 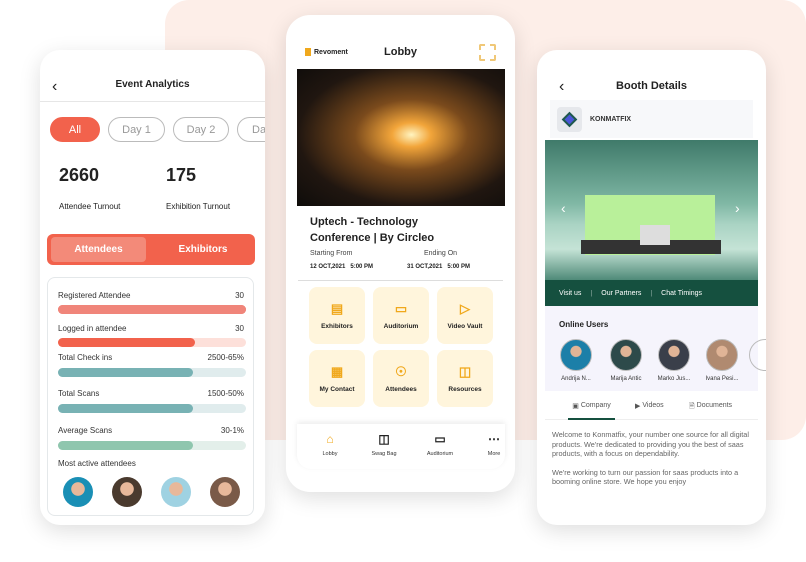 I want to click on next-arrow-icon: ›, so click(x=737, y=208).